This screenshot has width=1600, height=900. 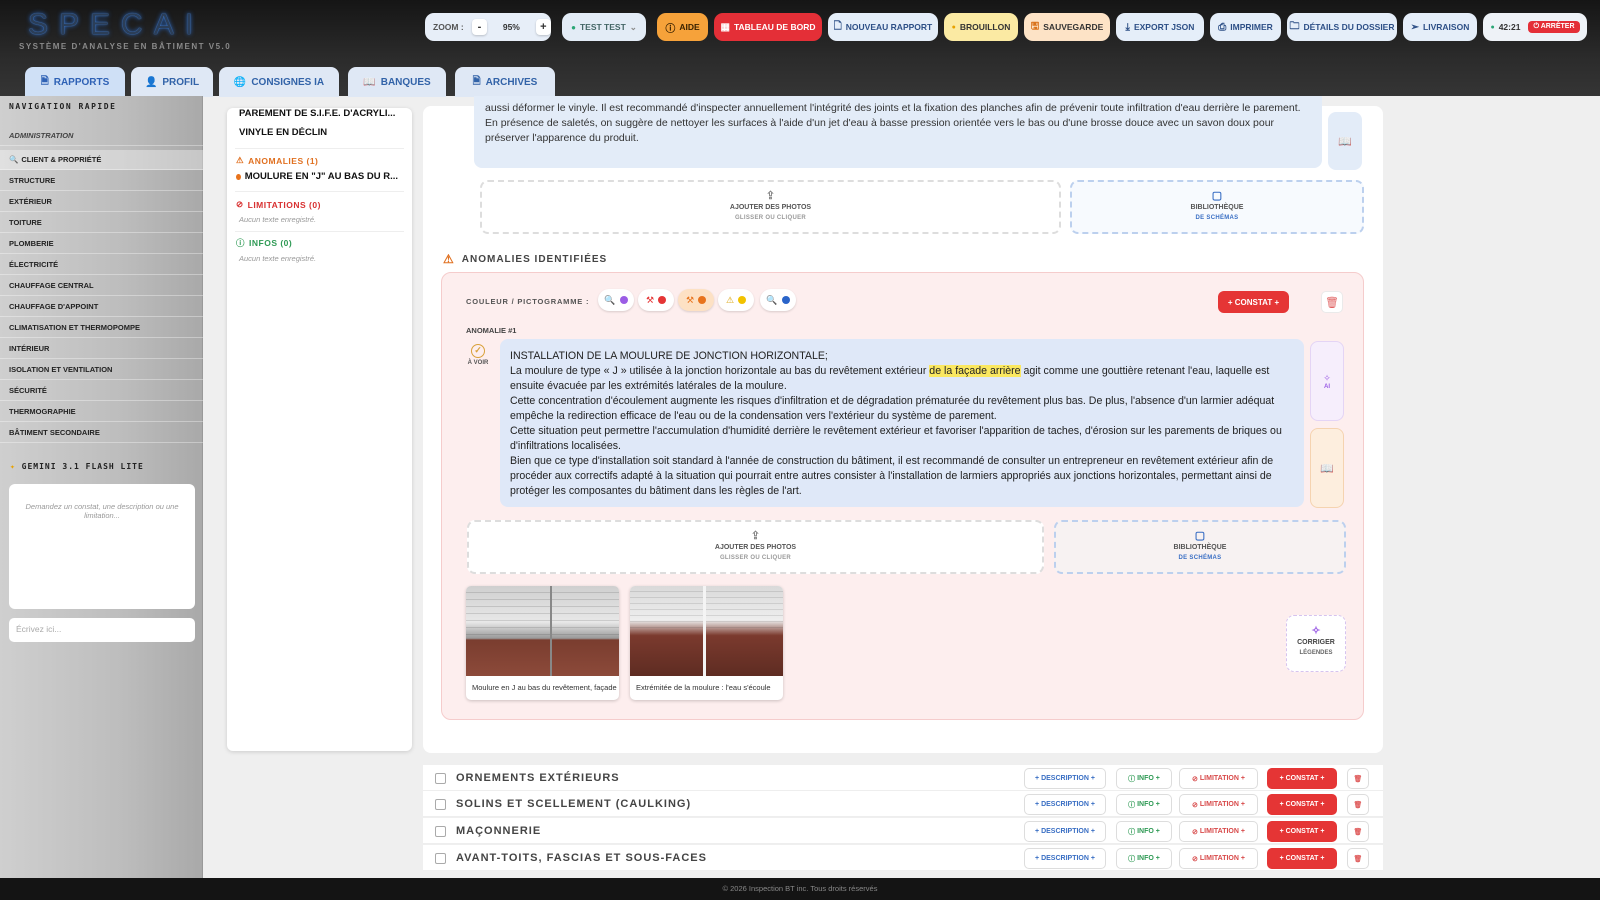 What do you see at coordinates (696, 300) in the screenshot?
I see `picker-hammer-orange: ⚒` at bounding box center [696, 300].